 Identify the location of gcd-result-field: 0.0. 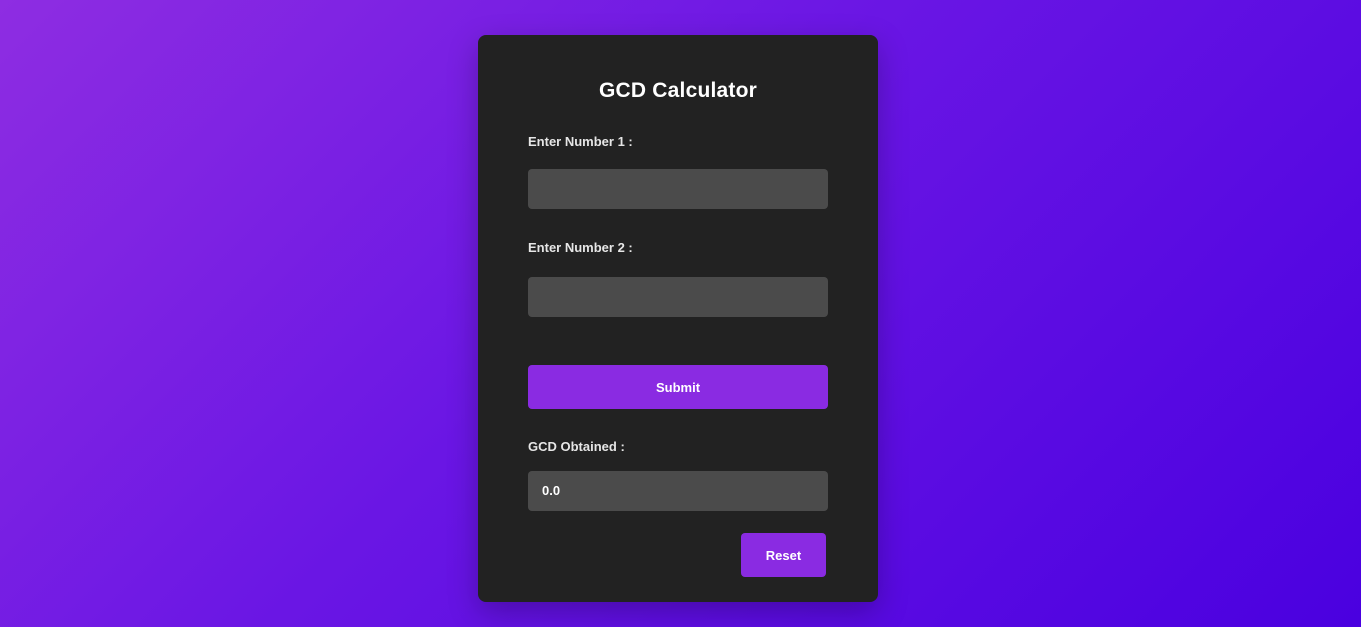
(678, 491).